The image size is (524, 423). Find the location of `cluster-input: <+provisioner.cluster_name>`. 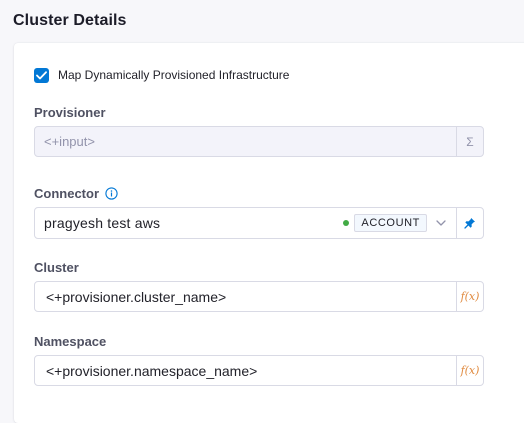

cluster-input: <+provisioner.cluster_name> is located at coordinates (245, 297).